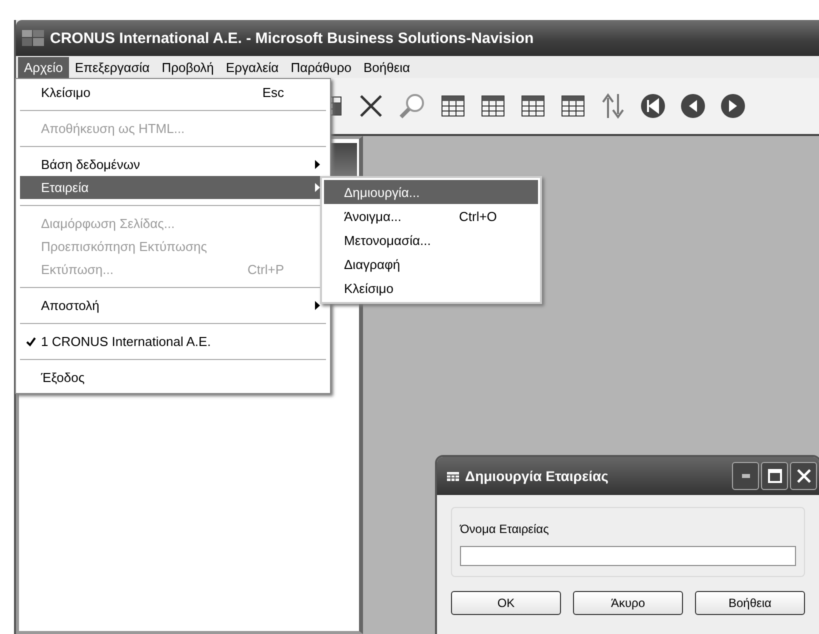 The width and height of the screenshot is (819, 634). What do you see at coordinates (613, 106) in the screenshot?
I see `swap-arrows-icon` at bounding box center [613, 106].